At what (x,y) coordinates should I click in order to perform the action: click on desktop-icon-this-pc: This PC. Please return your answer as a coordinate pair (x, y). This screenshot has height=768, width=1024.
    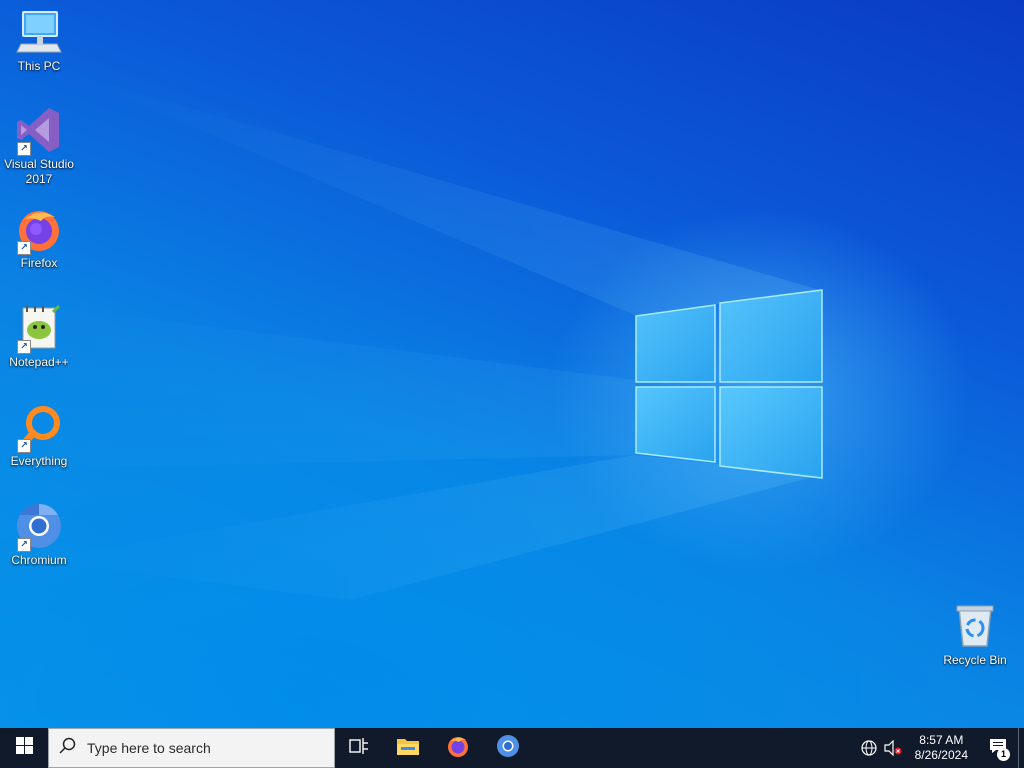
    Looking at the image, I should click on (39, 41).